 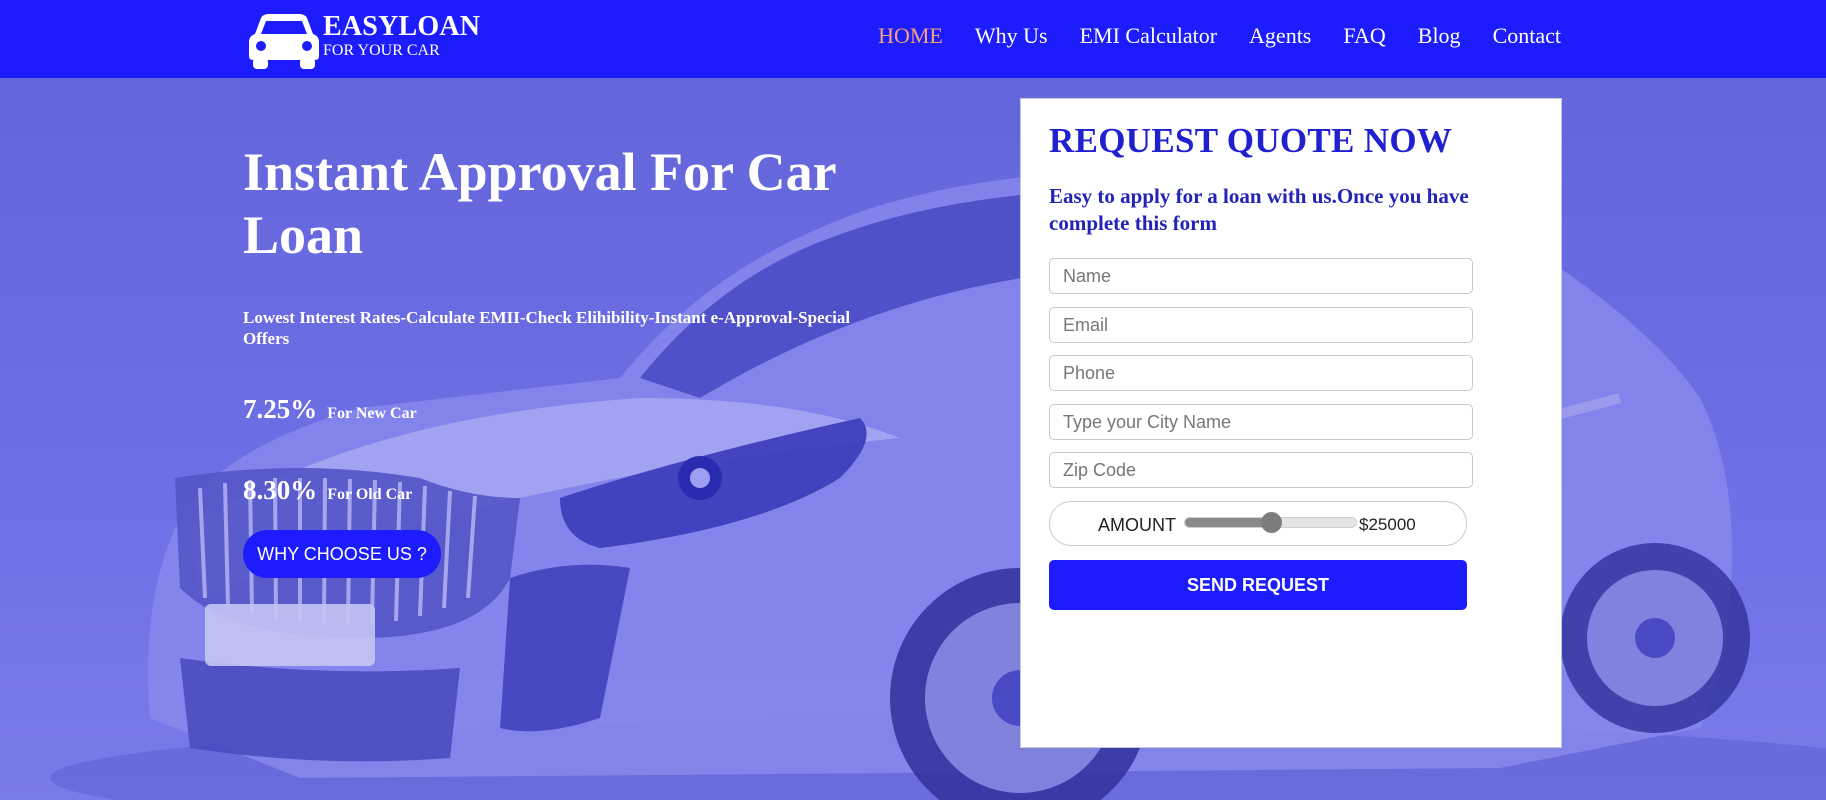 What do you see at coordinates (381, 50) in the screenshot?
I see `brand-tagline: FOR YOUR CAR` at bounding box center [381, 50].